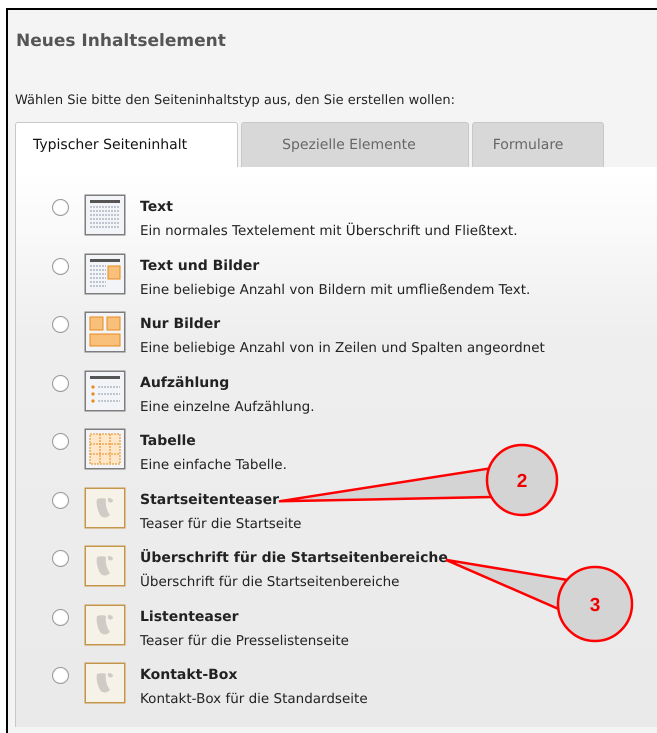 This screenshot has width=657, height=733. Describe the element at coordinates (105, 215) in the screenshot. I see `text-document-icon` at that location.